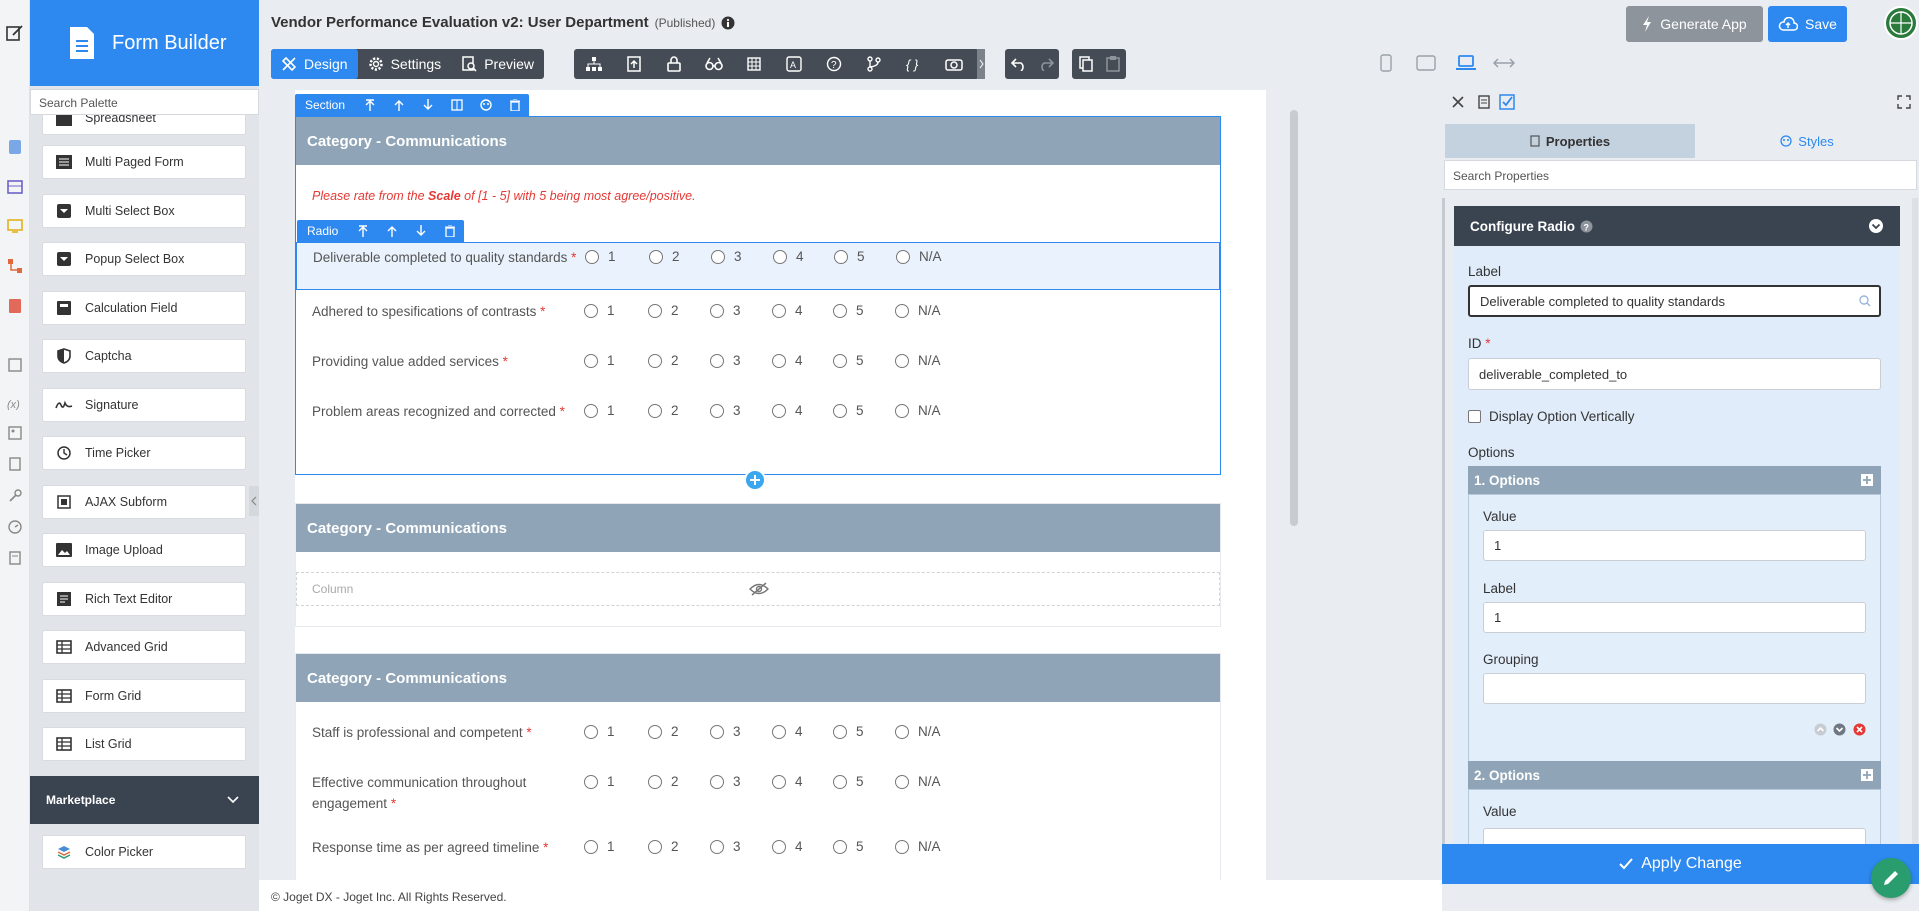 This screenshot has width=1919, height=911. What do you see at coordinates (15, 527) in the screenshot?
I see `performance-icon` at bounding box center [15, 527].